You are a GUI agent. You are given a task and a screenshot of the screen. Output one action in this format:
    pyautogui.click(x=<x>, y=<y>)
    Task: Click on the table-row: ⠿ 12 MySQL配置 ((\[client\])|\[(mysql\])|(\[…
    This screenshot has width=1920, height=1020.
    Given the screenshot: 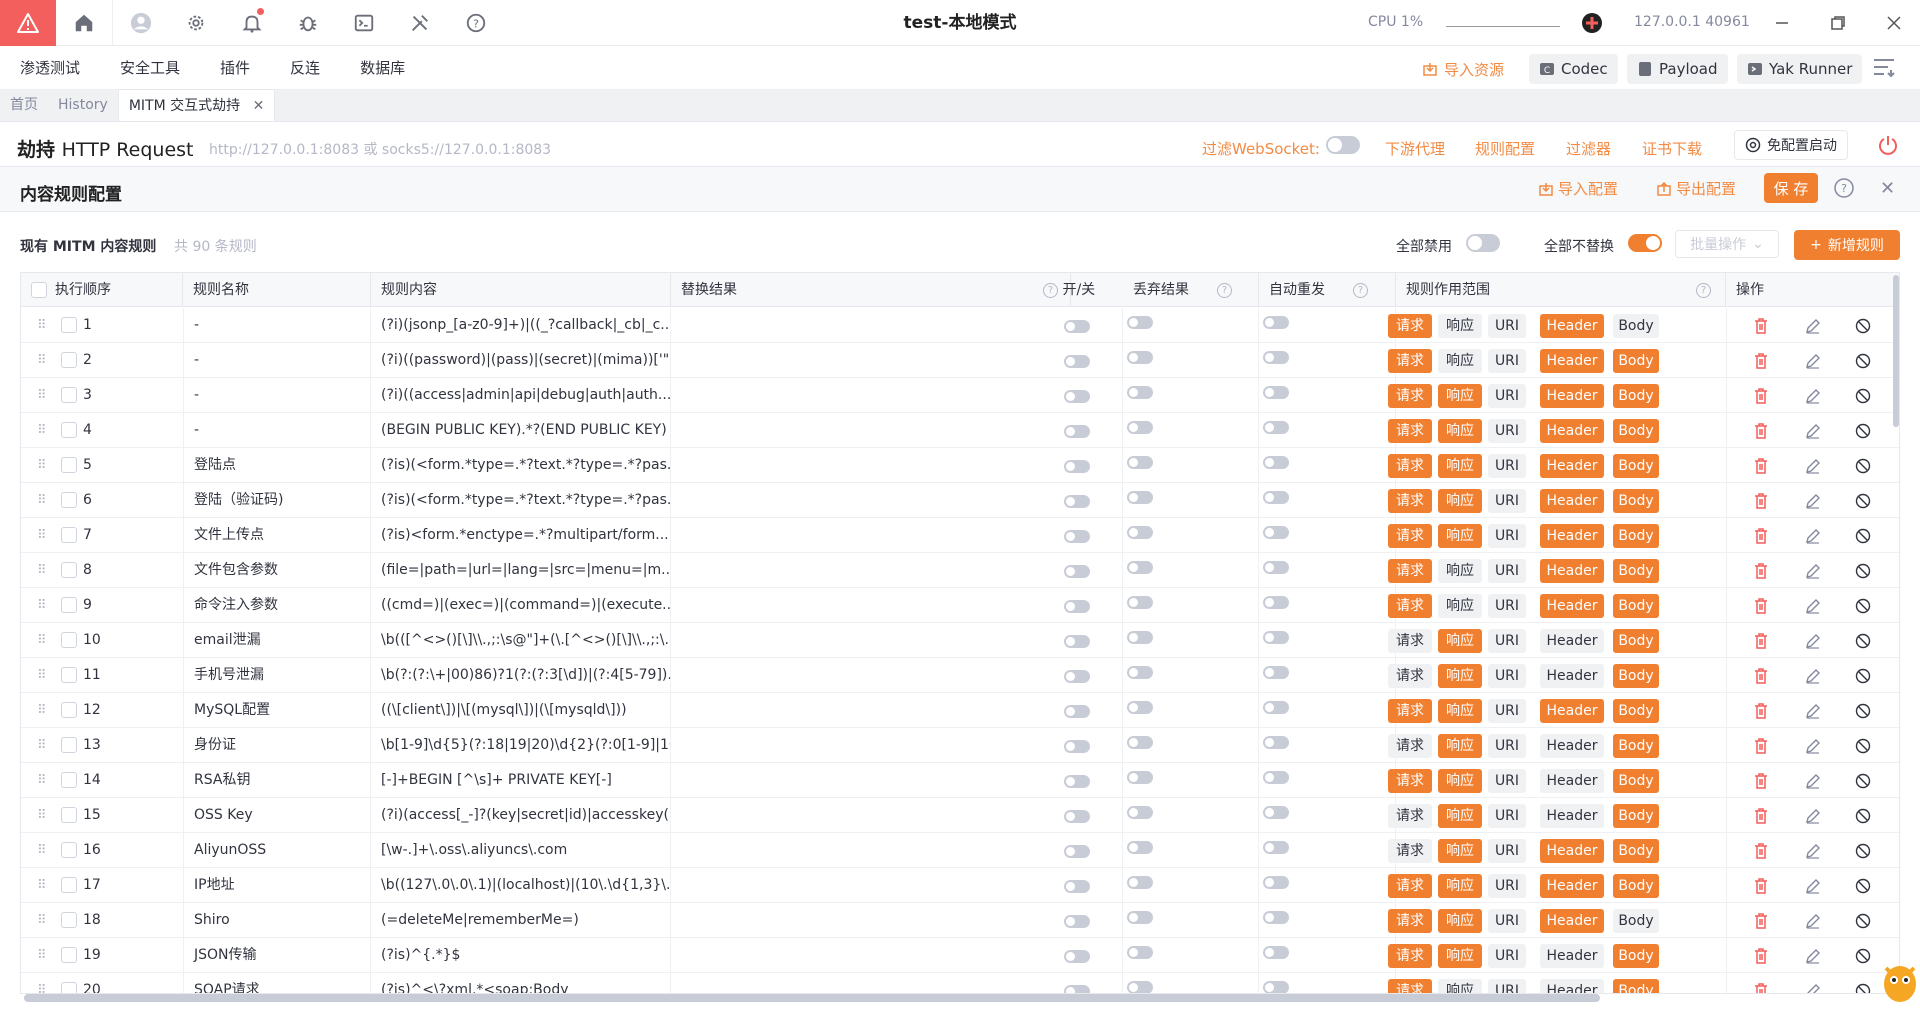 What is the action you would take?
    pyautogui.click(x=960, y=710)
    